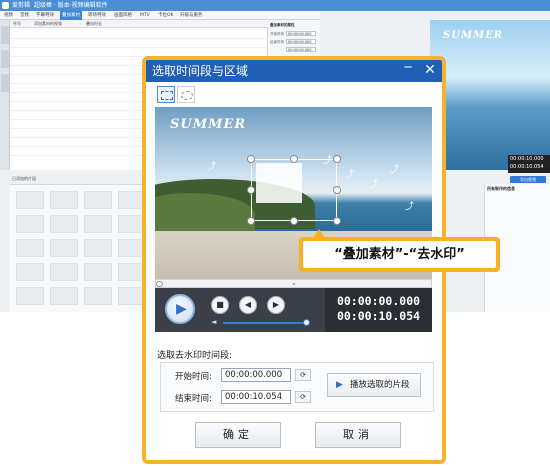  I want to click on left-vertical-tabs, so click(5, 95).